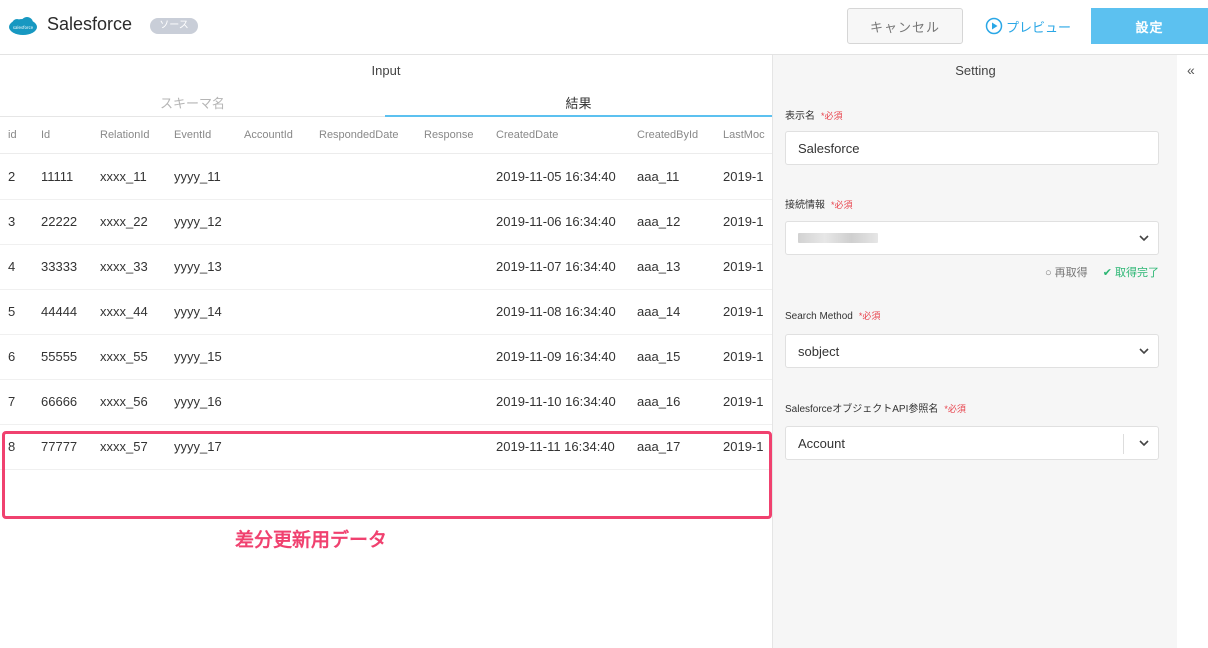 The width and height of the screenshot is (1208, 648). What do you see at coordinates (814, 114) in the screenshot?
I see `display-name-label: 表示名 *必須` at bounding box center [814, 114].